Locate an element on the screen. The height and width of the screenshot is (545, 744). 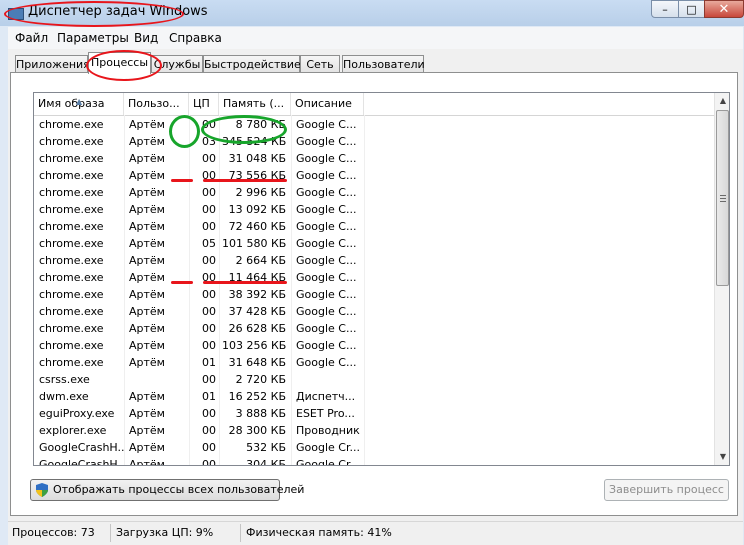
menu-help: Справка is located at coordinates (195, 38).